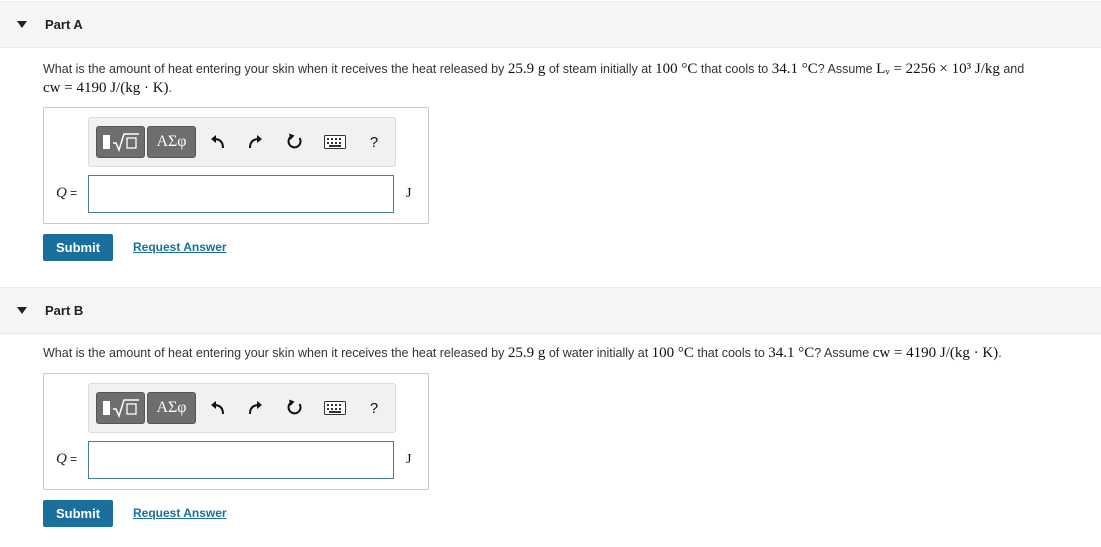 The width and height of the screenshot is (1101, 547). I want to click on part-a-header: Part A, so click(550, 24).